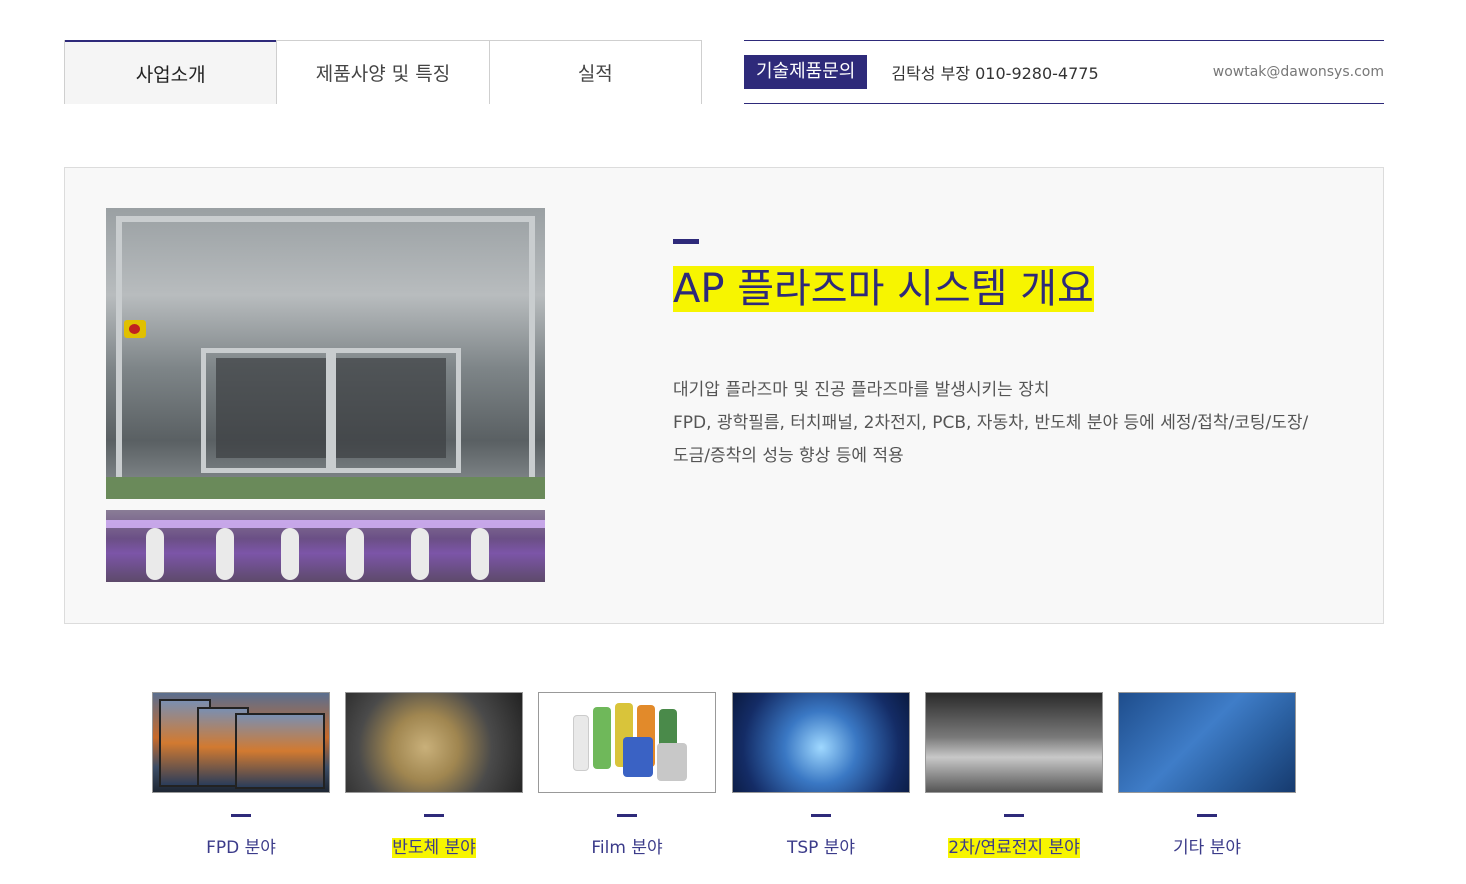 Image resolution: width=1466 pixels, height=884 pixels. I want to click on field-label: Film 분야, so click(627, 848).